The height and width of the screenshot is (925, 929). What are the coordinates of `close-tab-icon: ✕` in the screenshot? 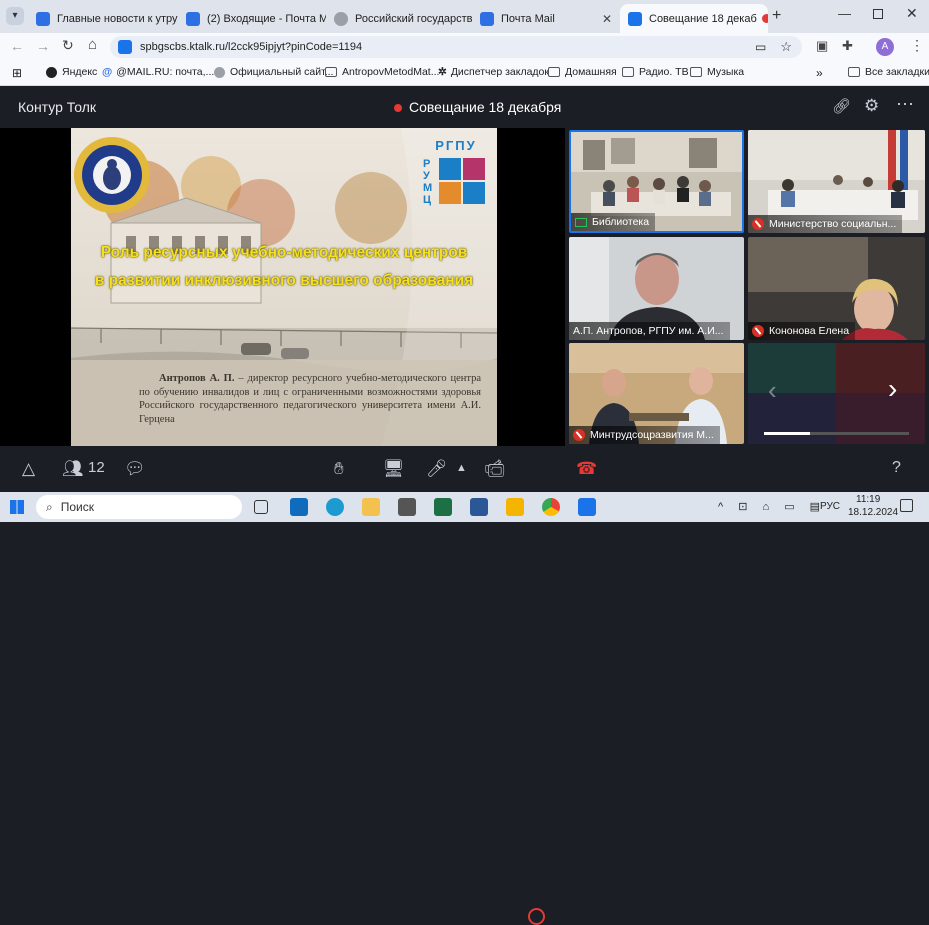 It's located at (607, 19).